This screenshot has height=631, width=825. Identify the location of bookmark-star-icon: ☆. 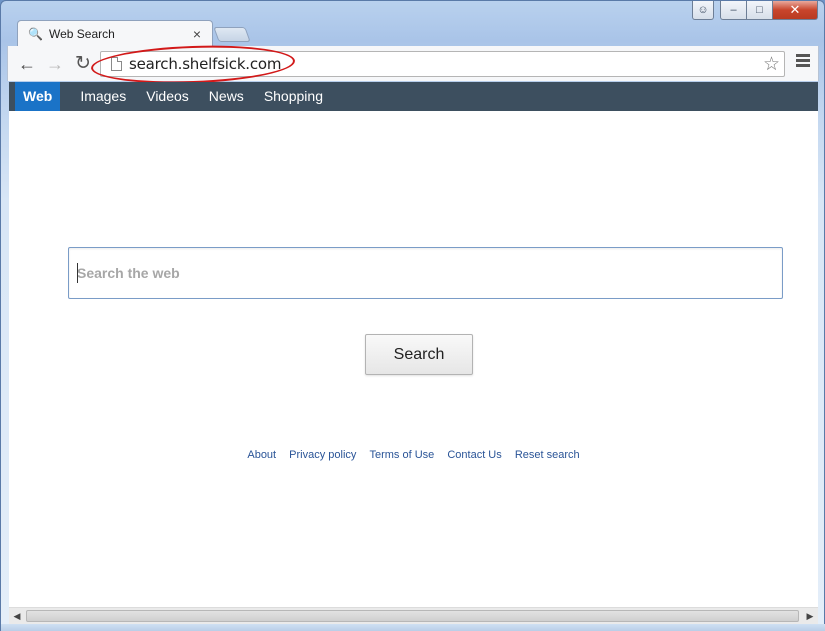
(771, 64).